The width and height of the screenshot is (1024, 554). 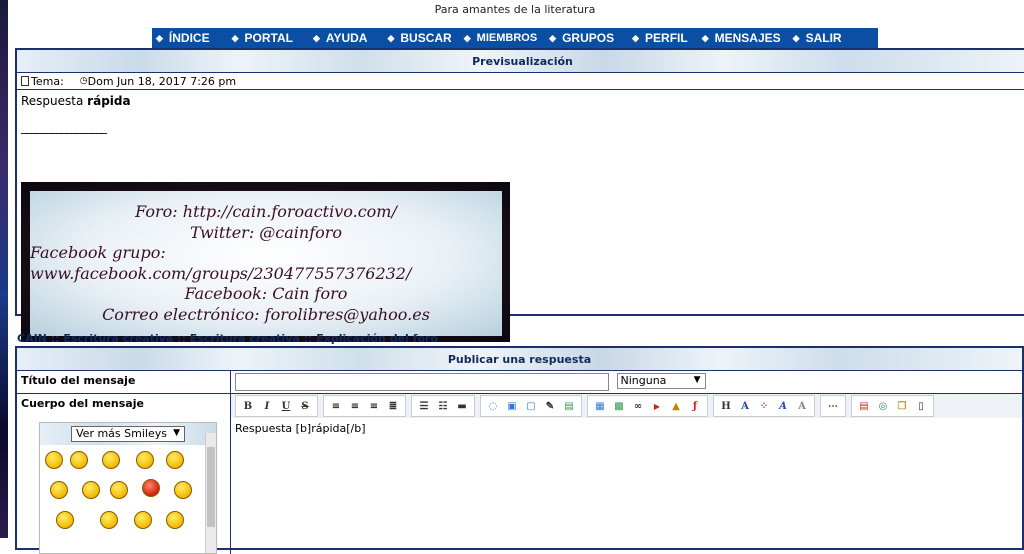 I want to click on search-icon: ◎, so click(x=883, y=406).